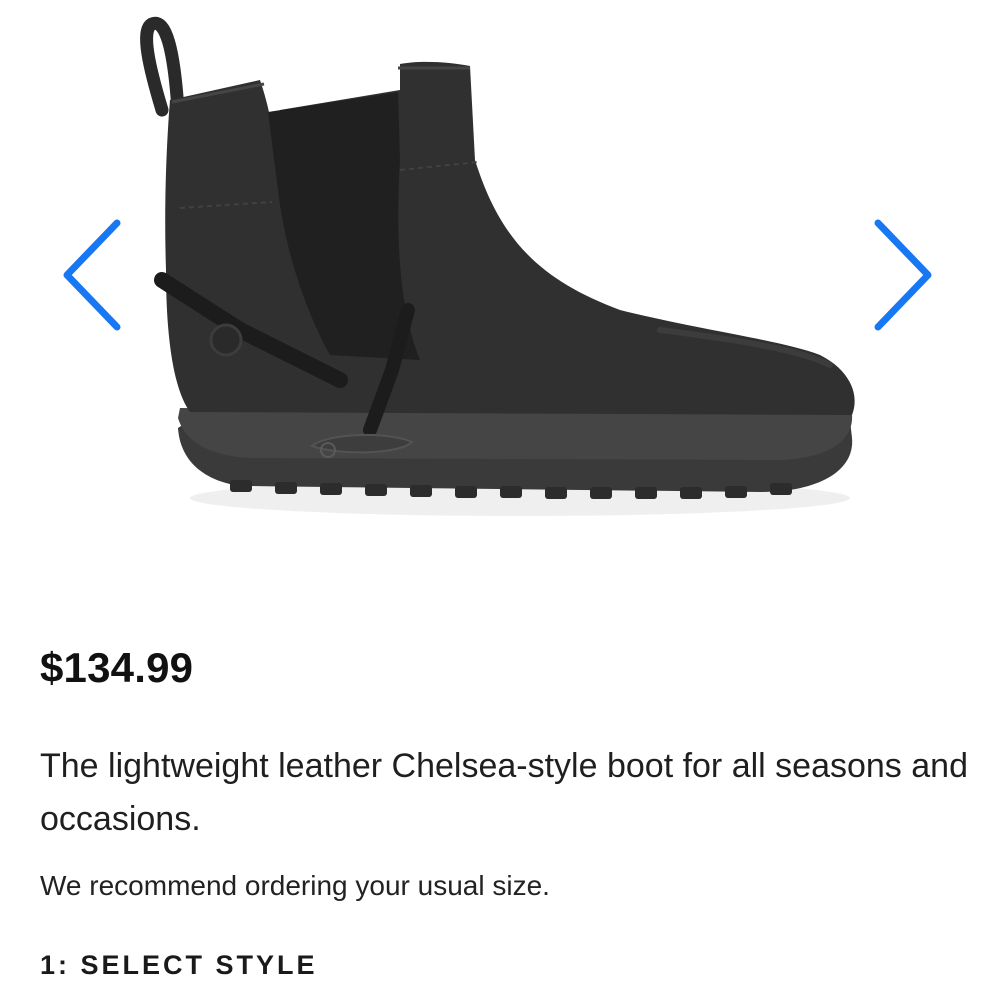 The height and width of the screenshot is (1000, 1000). What do you see at coordinates (903, 275) in the screenshot?
I see `chevron-right-icon` at bounding box center [903, 275].